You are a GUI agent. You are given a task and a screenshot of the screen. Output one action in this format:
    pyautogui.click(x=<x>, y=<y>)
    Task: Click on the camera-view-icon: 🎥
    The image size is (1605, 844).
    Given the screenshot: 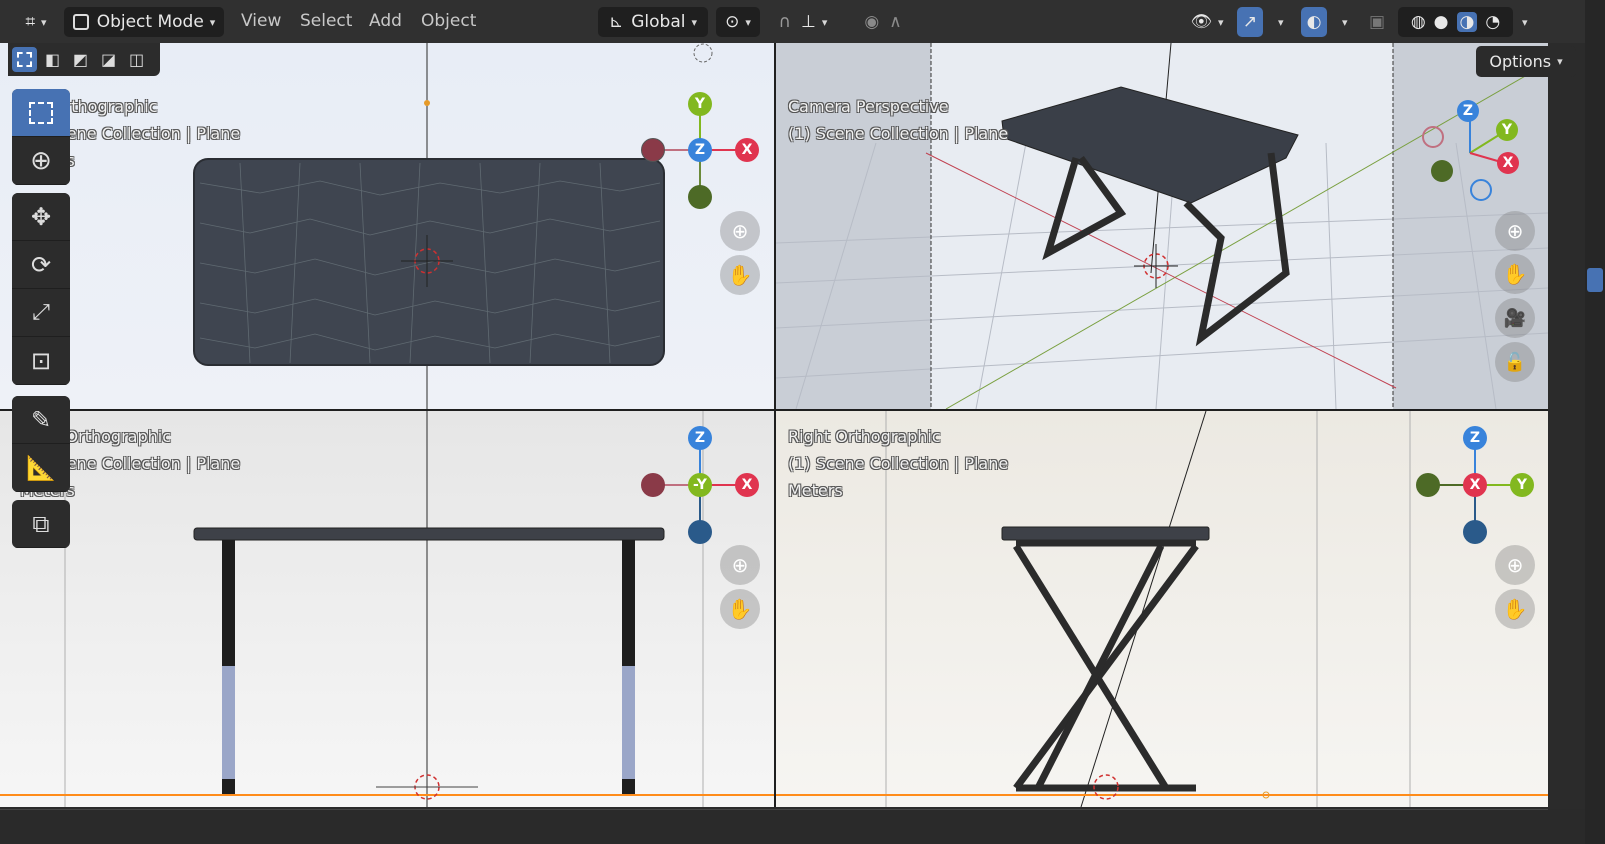 What is the action you would take?
    pyautogui.click(x=1515, y=318)
    